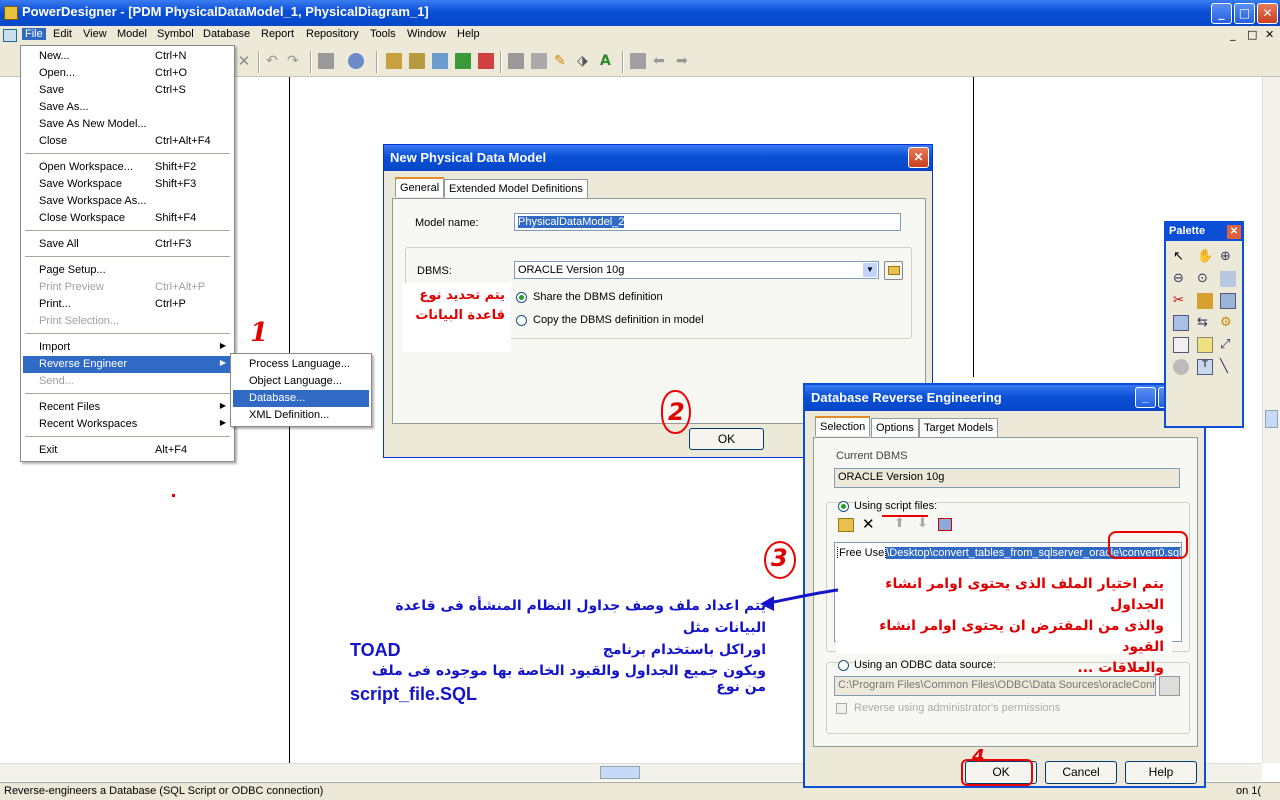 Image resolution: width=1280 pixels, height=800 pixels. I want to click on zoom-in-icon: ⊕, so click(1228, 257).